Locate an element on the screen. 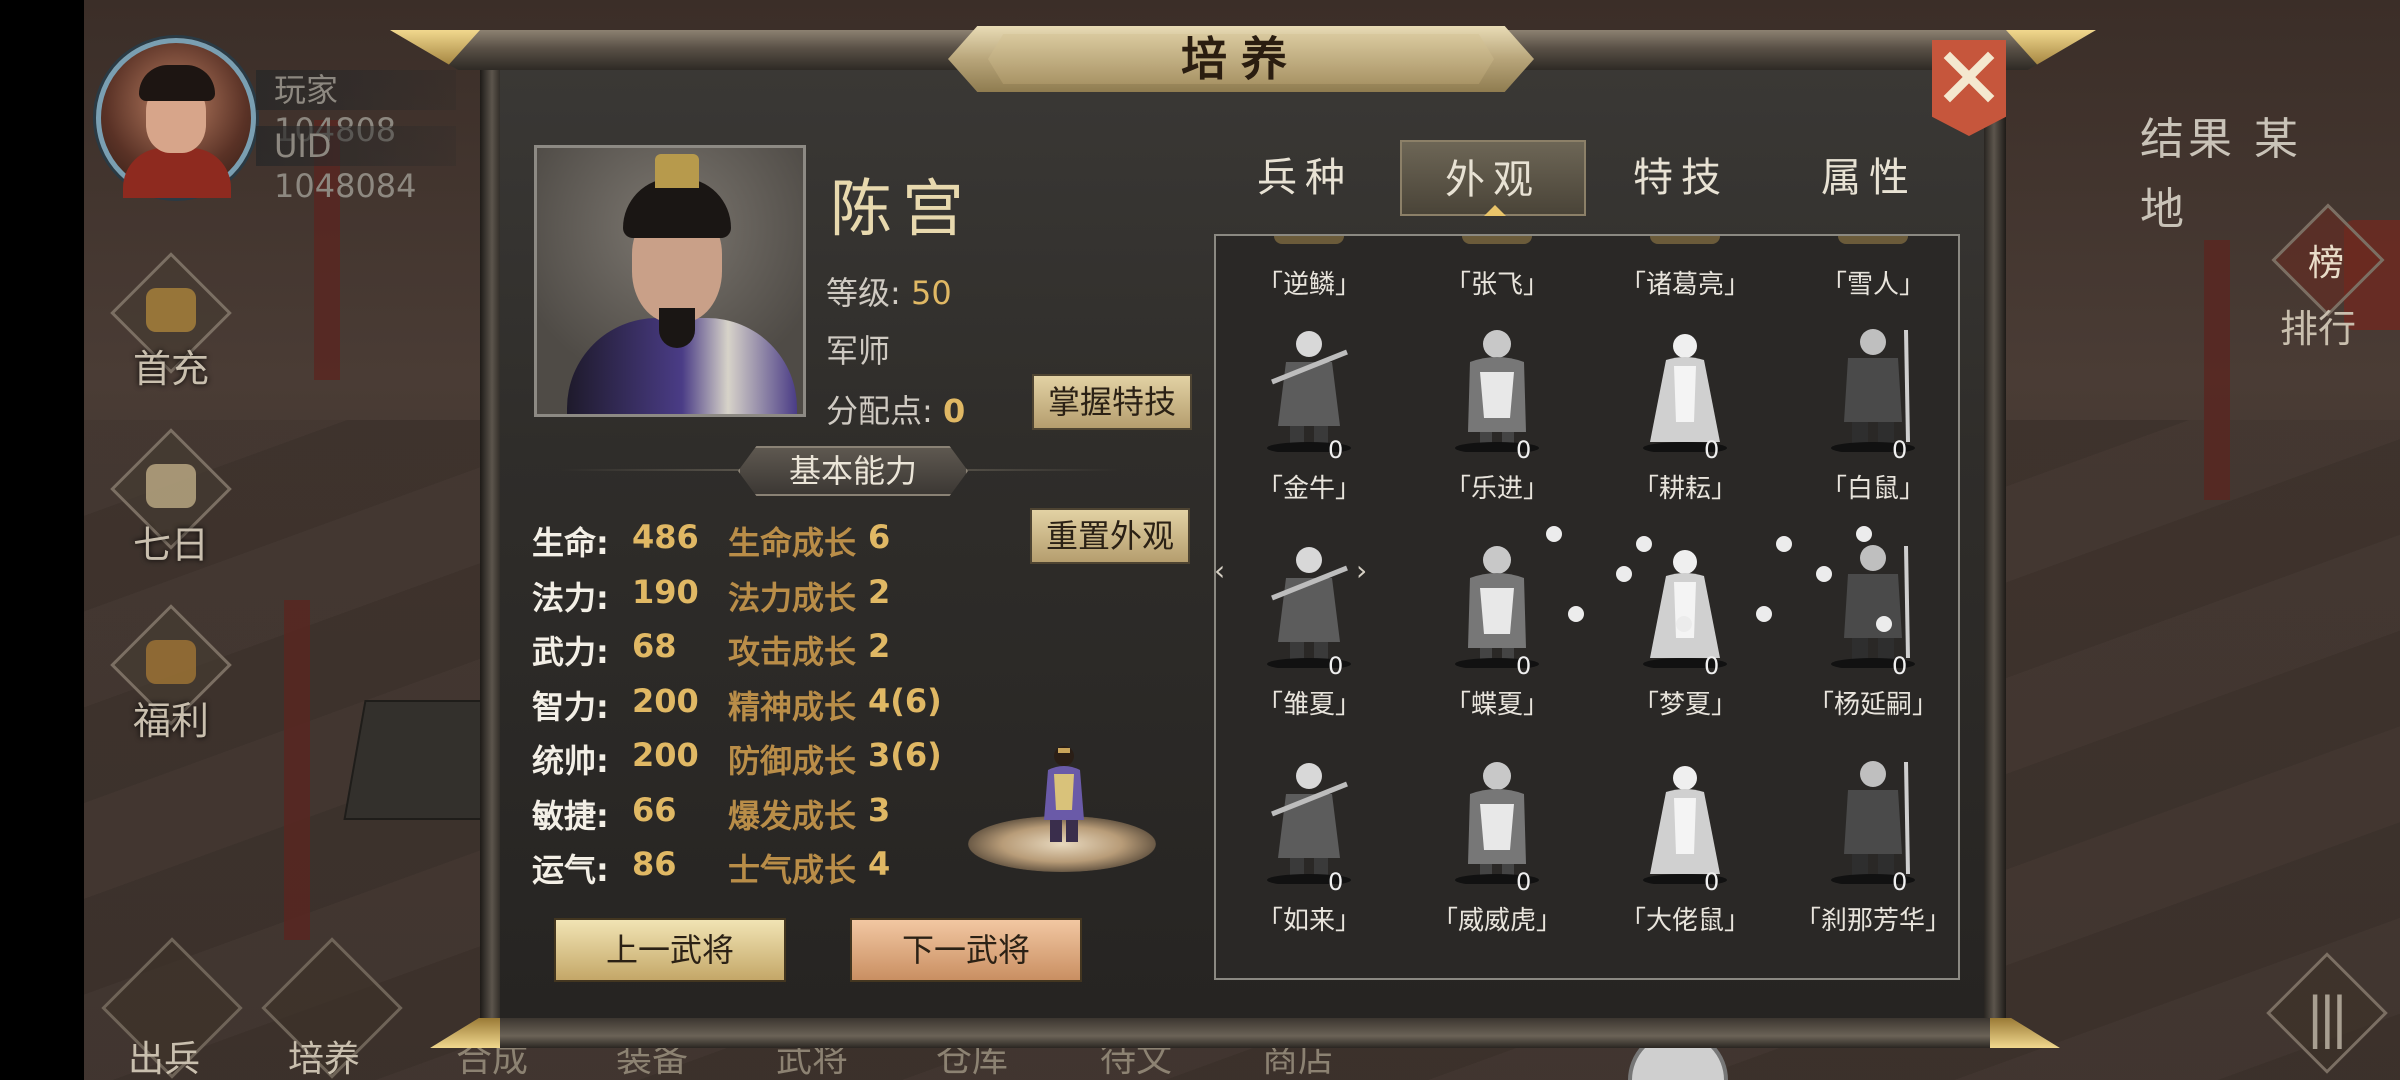  growth-name: 精神成长 is located at coordinates (792, 706).